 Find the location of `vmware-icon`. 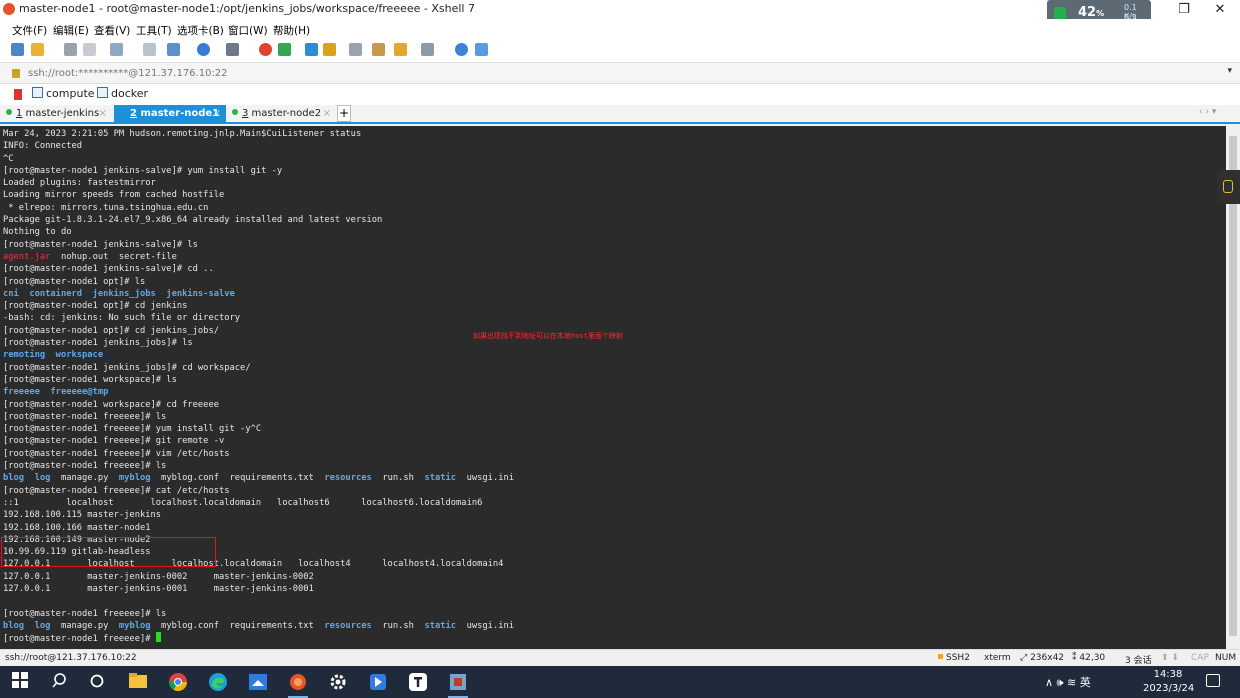

vmware-icon is located at coordinates (458, 685).